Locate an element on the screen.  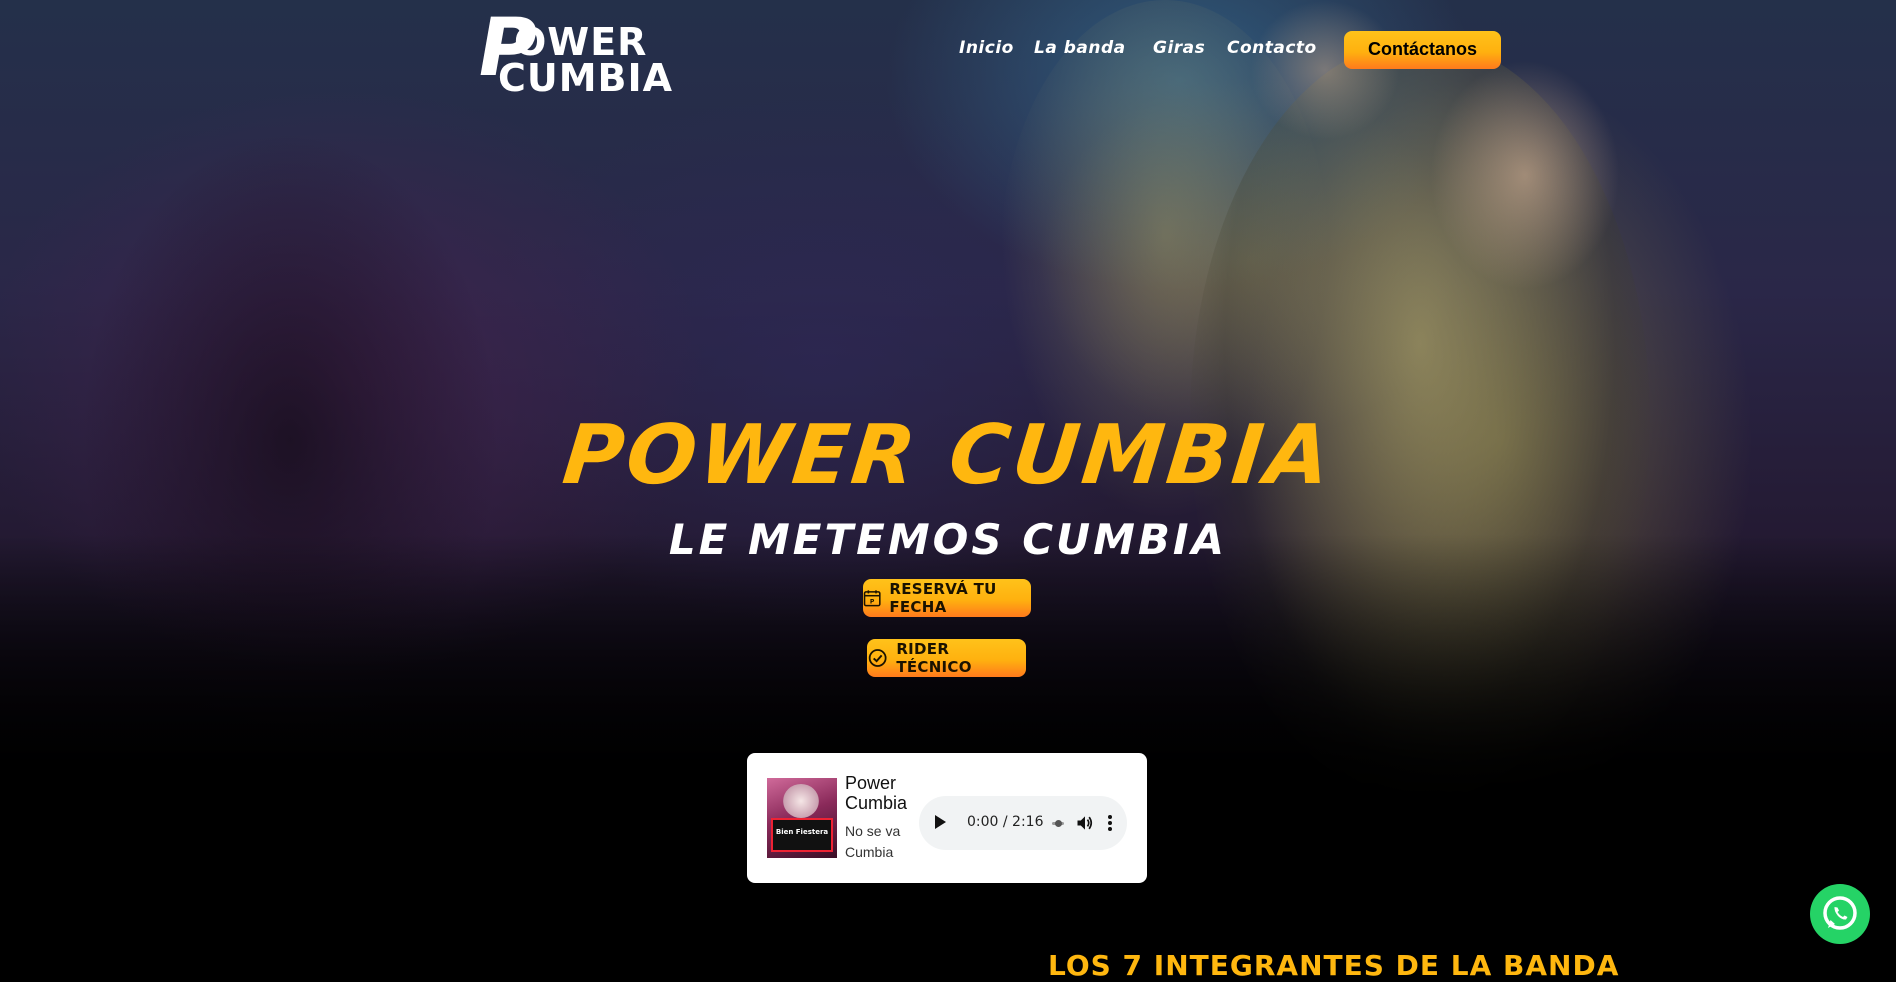
album-cover-photo is located at coordinates (801, 801).